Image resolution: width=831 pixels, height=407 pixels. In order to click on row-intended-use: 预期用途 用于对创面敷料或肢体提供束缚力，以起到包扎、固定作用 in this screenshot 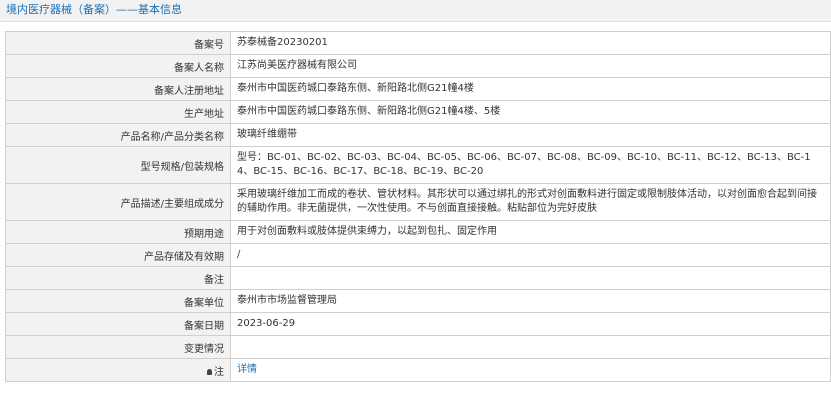, I will do `click(418, 232)`.